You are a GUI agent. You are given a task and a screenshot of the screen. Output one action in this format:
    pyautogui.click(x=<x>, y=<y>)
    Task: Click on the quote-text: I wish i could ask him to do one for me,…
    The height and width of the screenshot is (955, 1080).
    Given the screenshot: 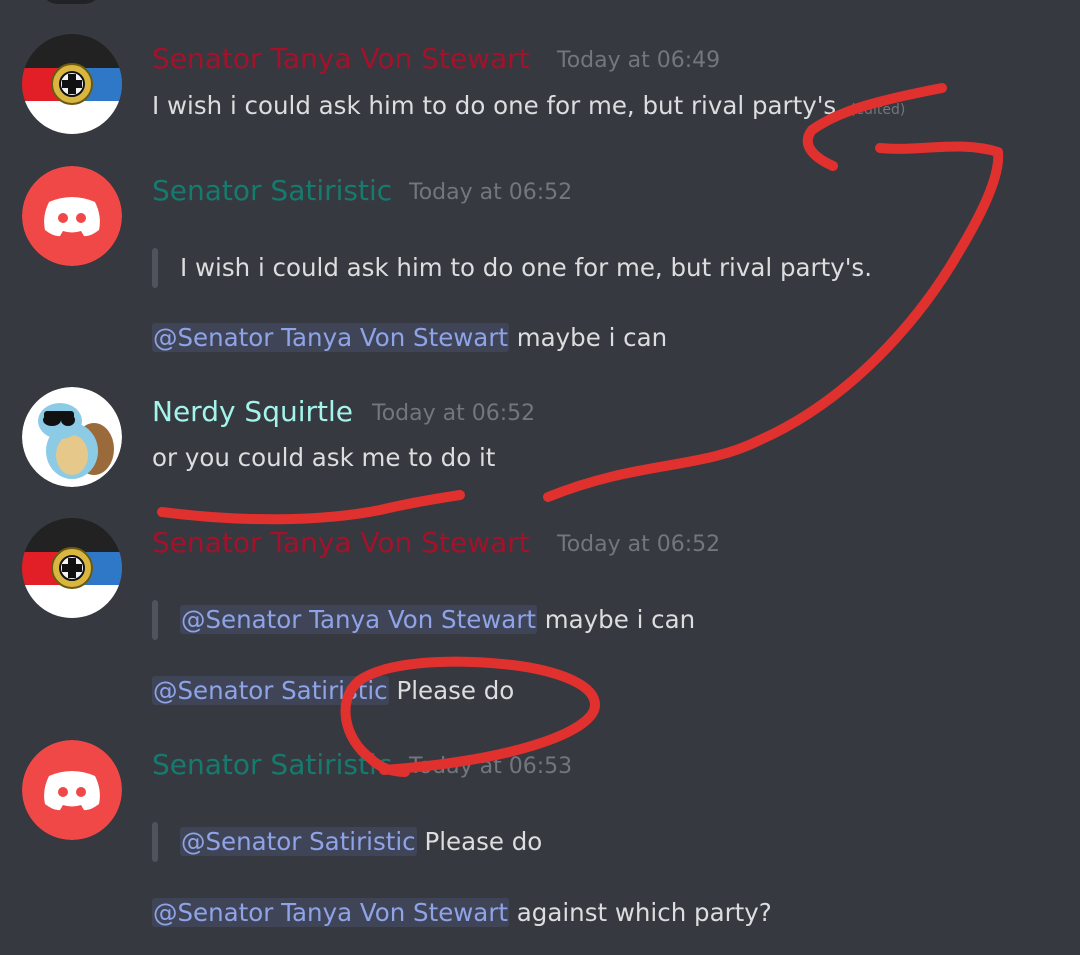 What is the action you would take?
    pyautogui.click(x=526, y=267)
    